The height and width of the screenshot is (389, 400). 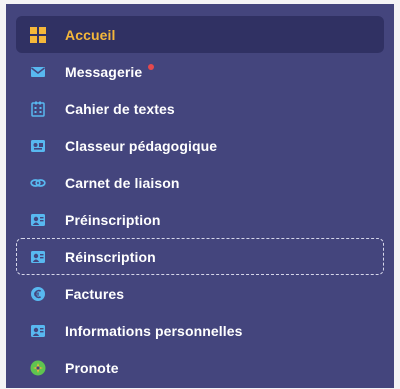 What do you see at coordinates (38, 146) in the screenshot?
I see `binder-icon` at bounding box center [38, 146].